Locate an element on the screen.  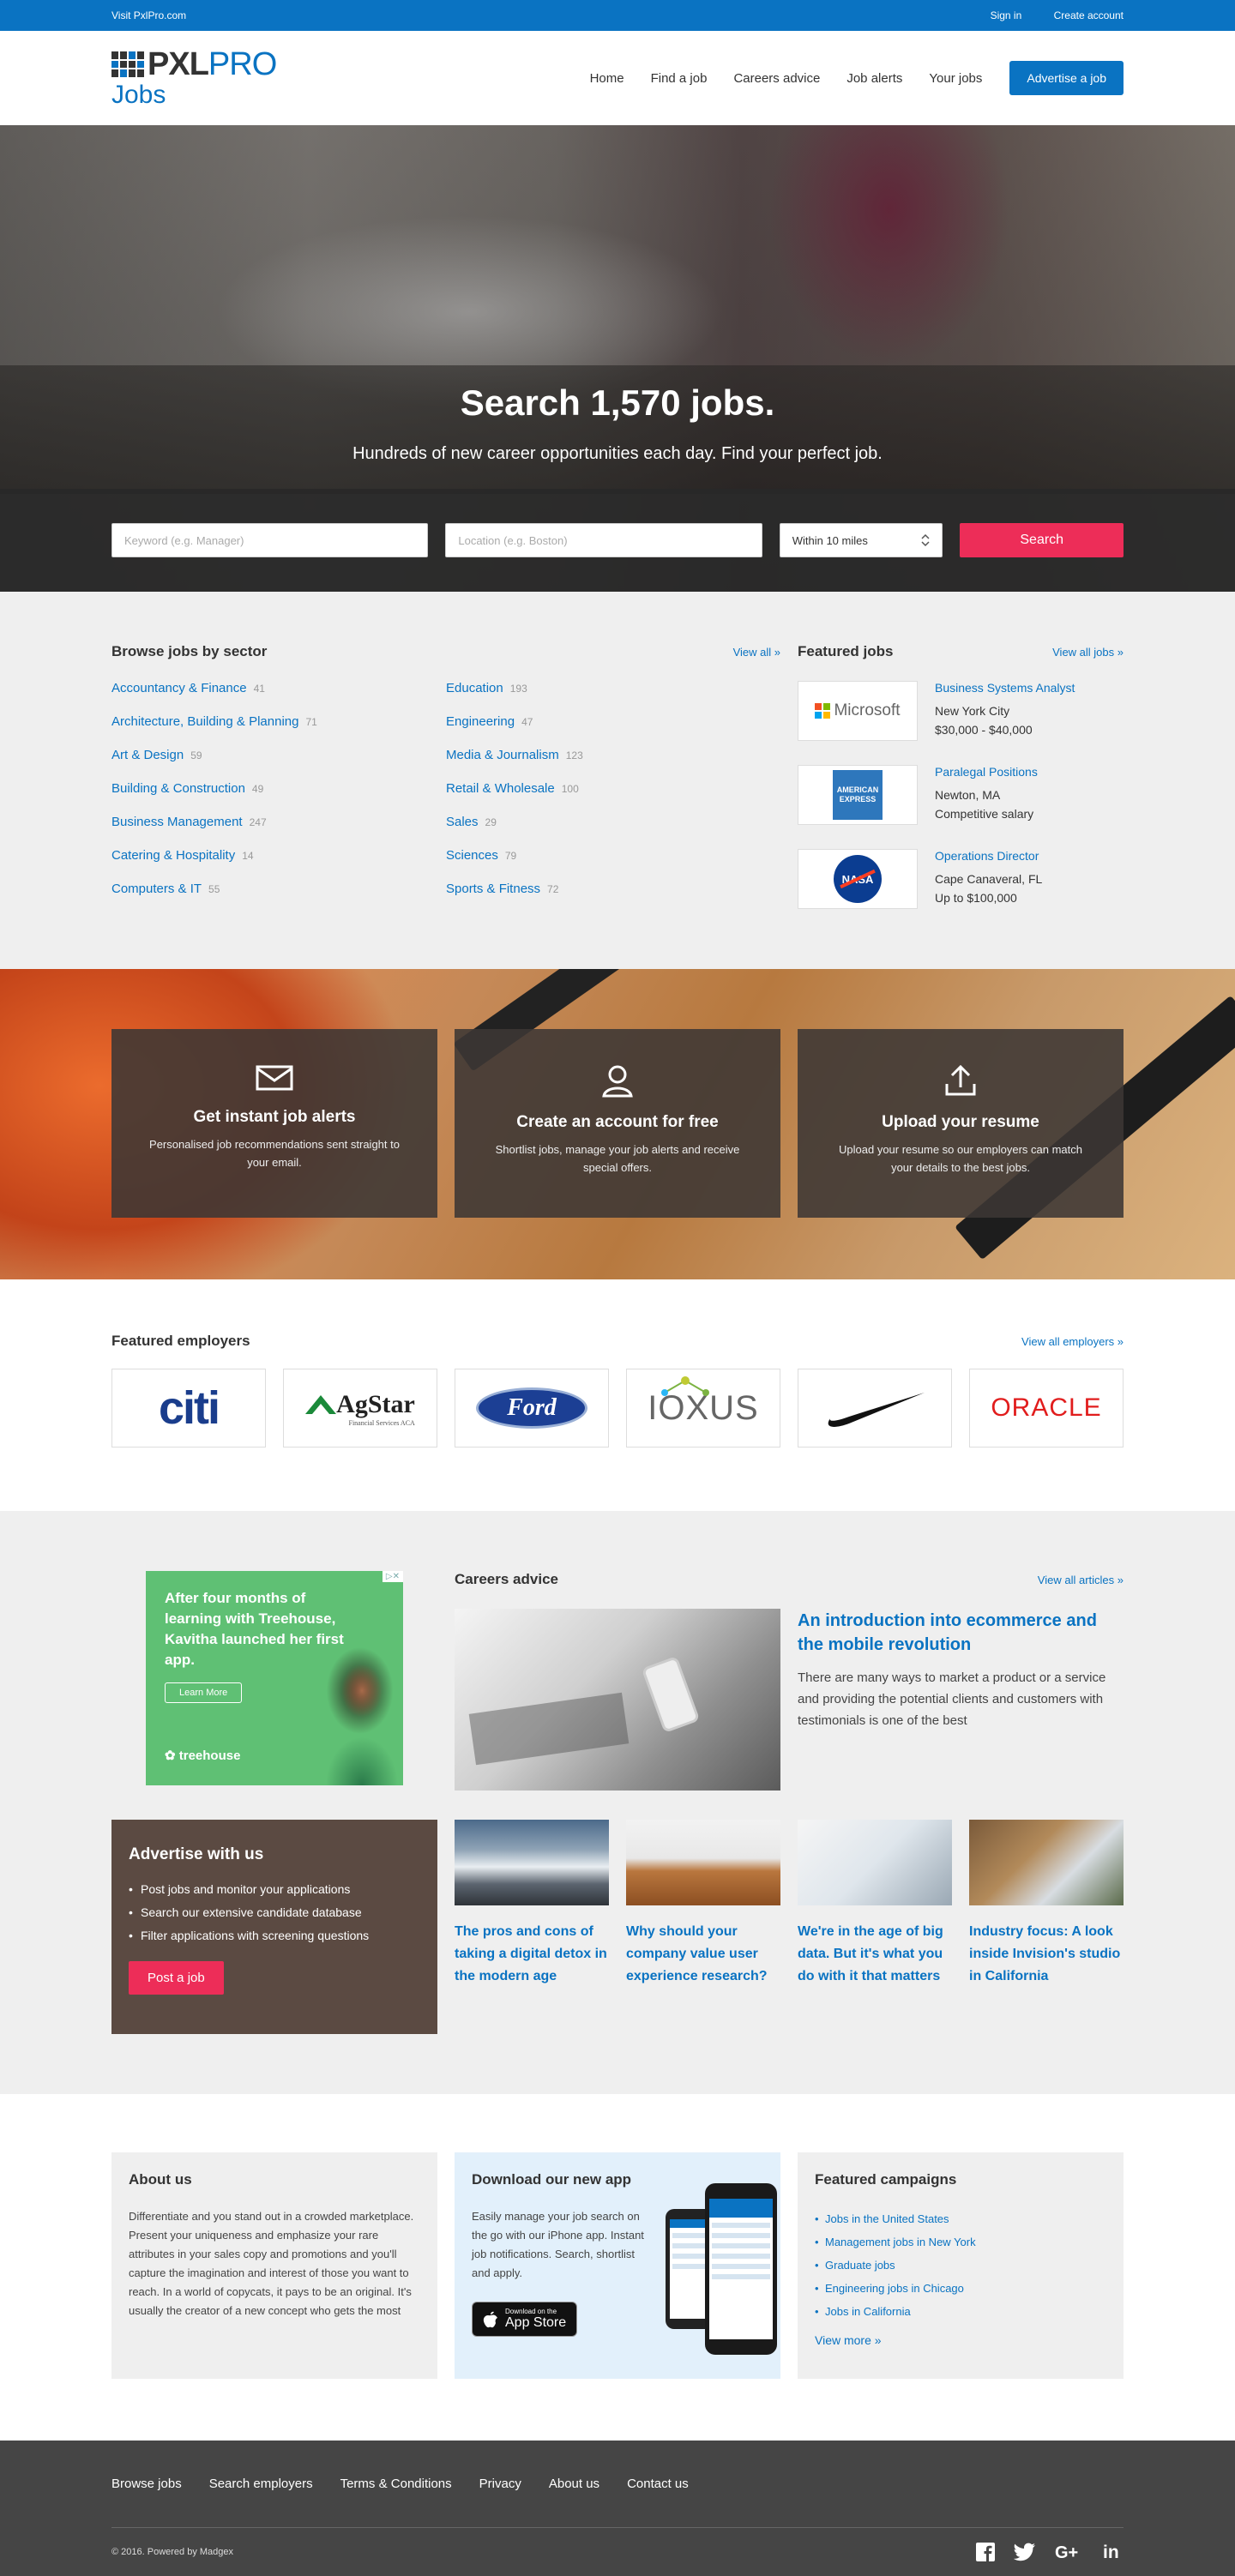
campaign-item: Management jobs in New York is located at coordinates (960, 2242).